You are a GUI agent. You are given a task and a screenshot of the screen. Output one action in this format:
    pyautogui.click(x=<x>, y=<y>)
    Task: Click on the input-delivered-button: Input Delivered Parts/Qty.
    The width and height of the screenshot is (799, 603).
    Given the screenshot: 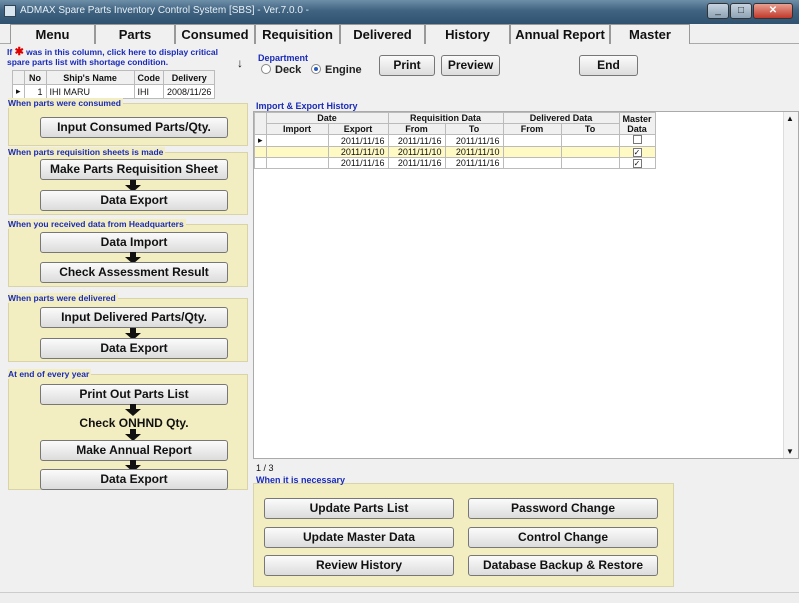 What is the action you would take?
    pyautogui.click(x=134, y=317)
    